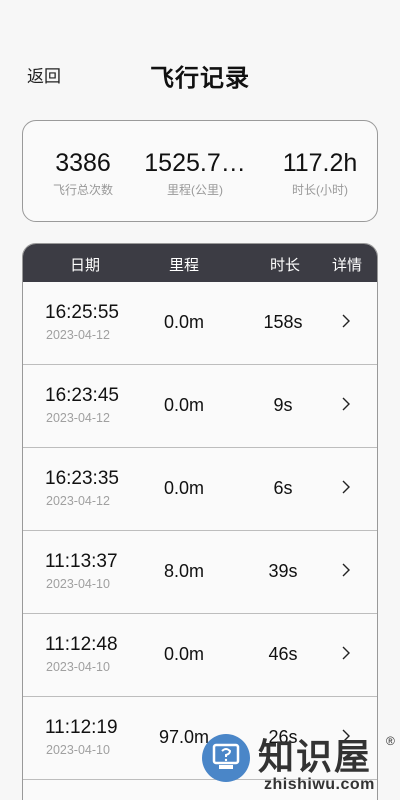 The height and width of the screenshot is (800, 400). I want to click on stat-flight-count: 3386 飞行总次数, so click(83, 173).